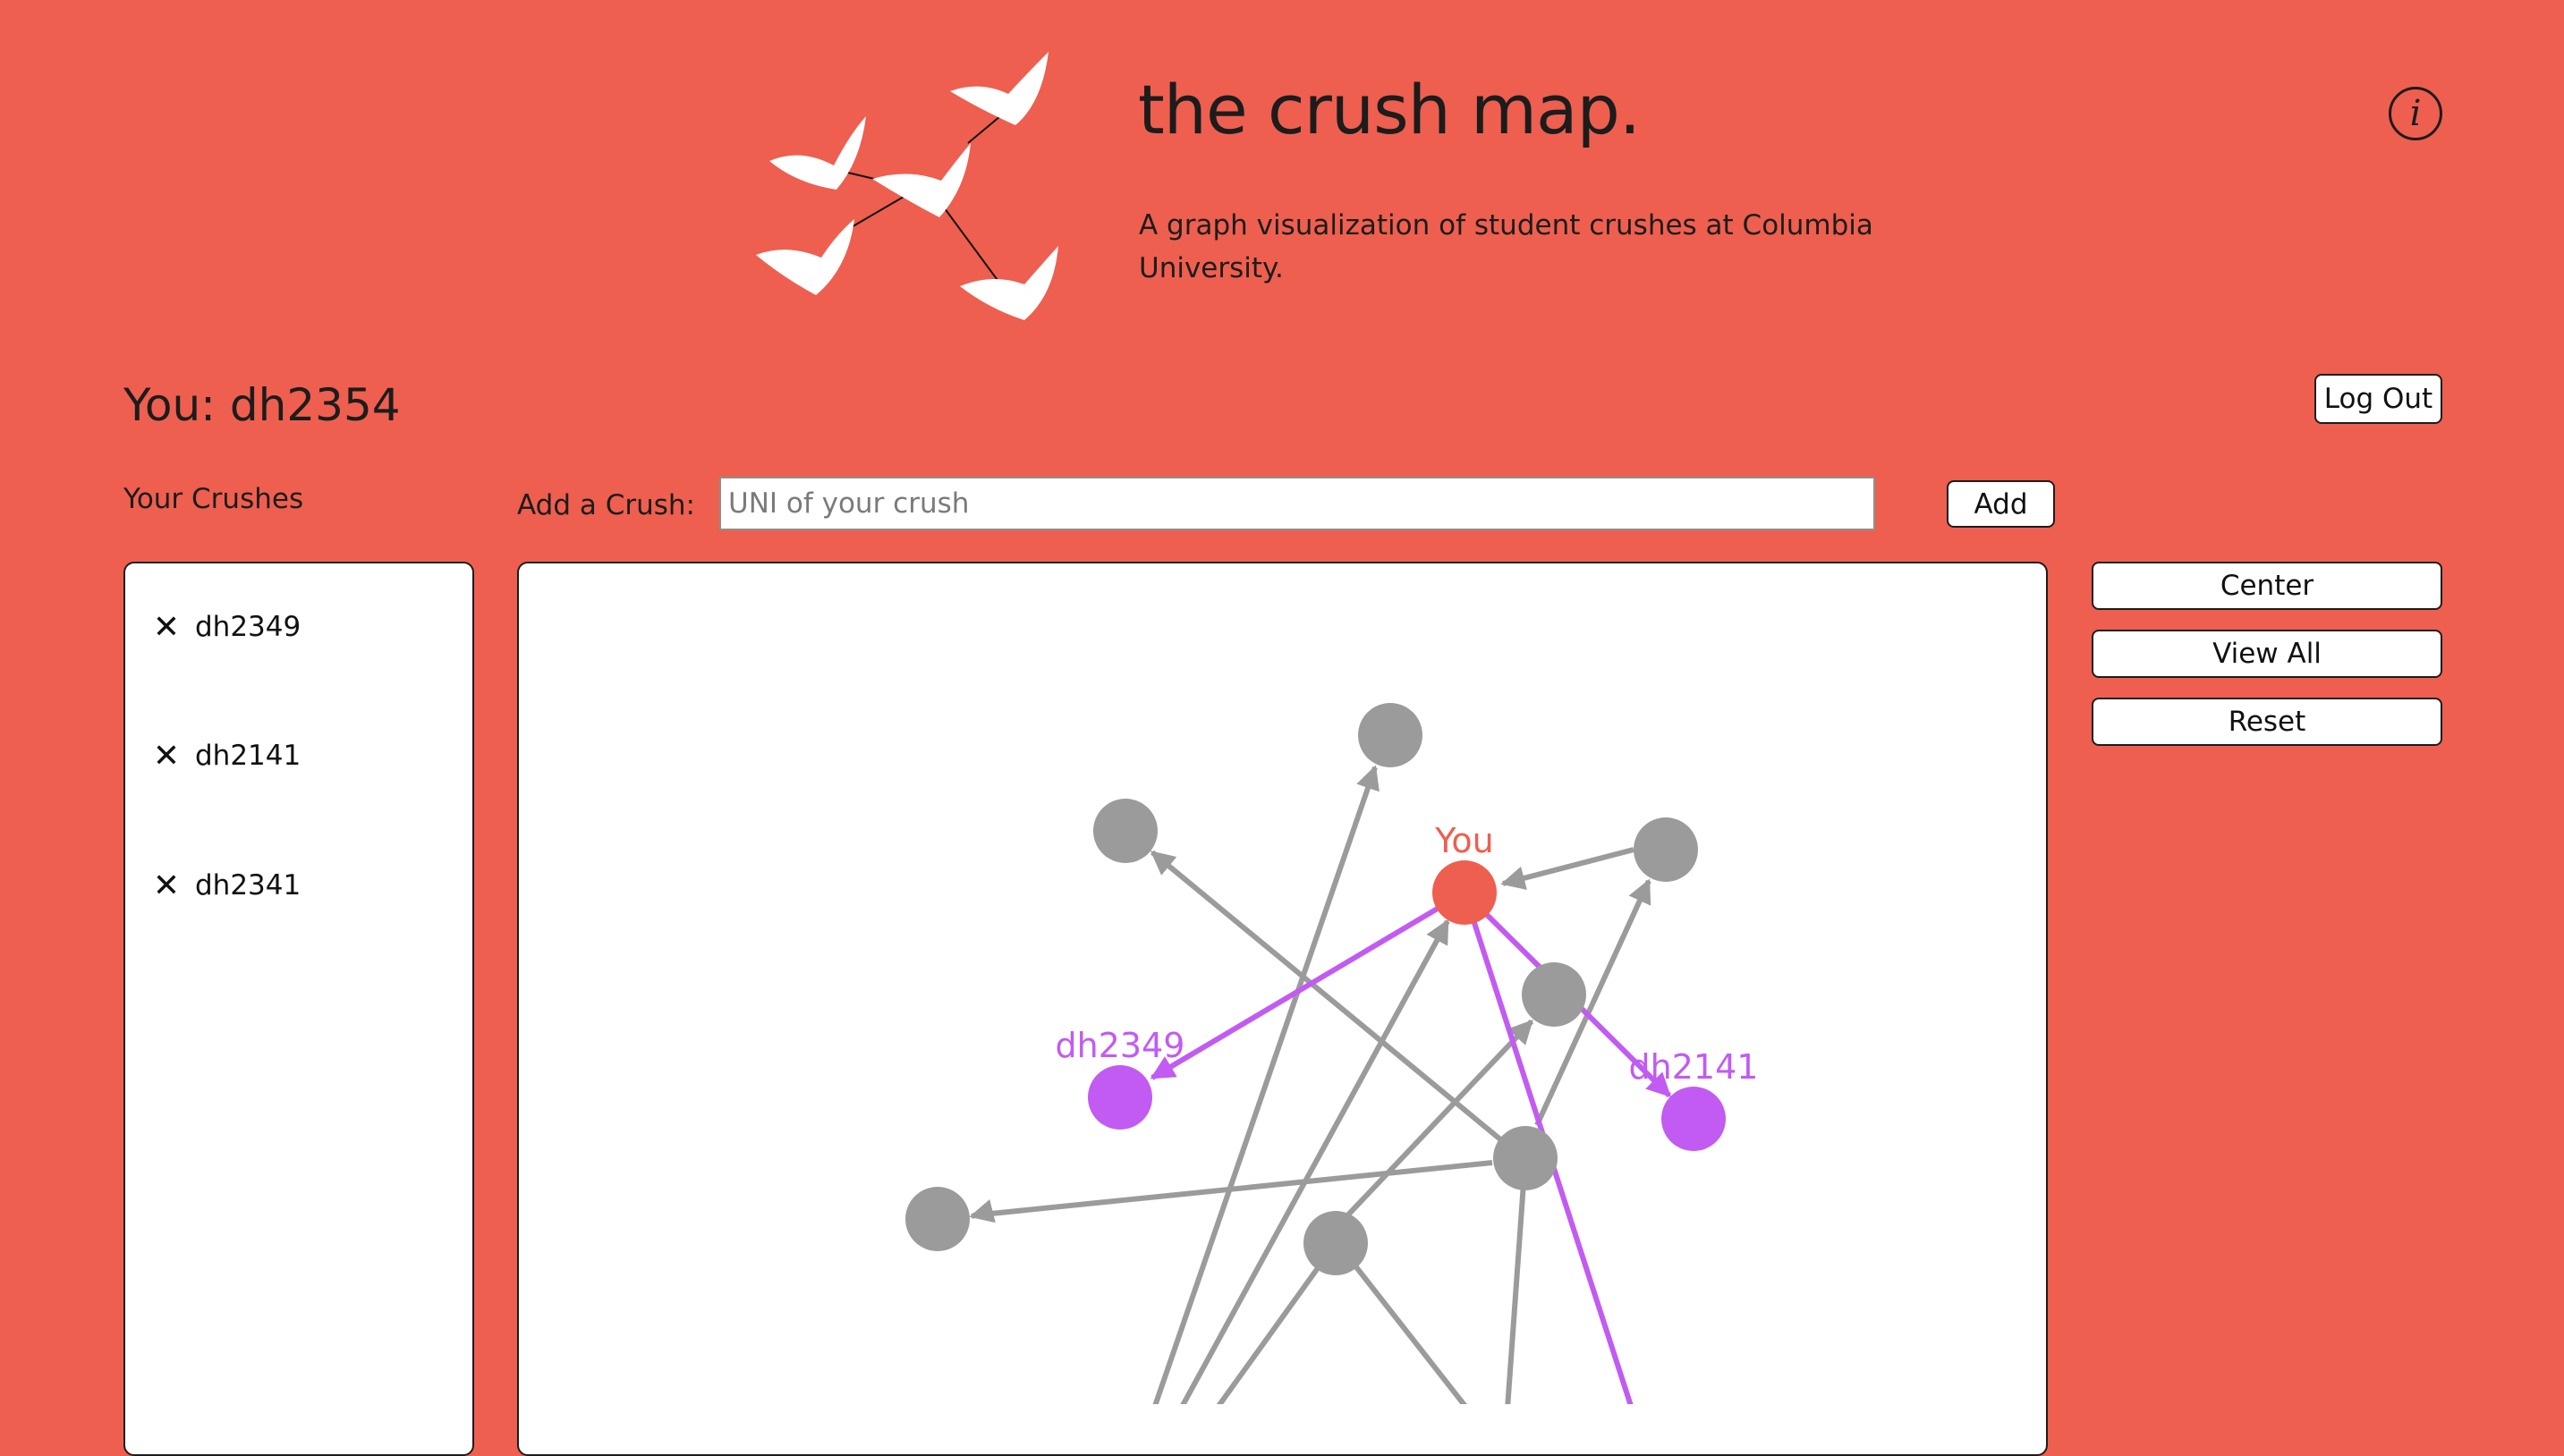 This screenshot has width=2564, height=1456. Describe the element at coordinates (1308, 985) in the screenshot. I see `crush-edge` at that location.